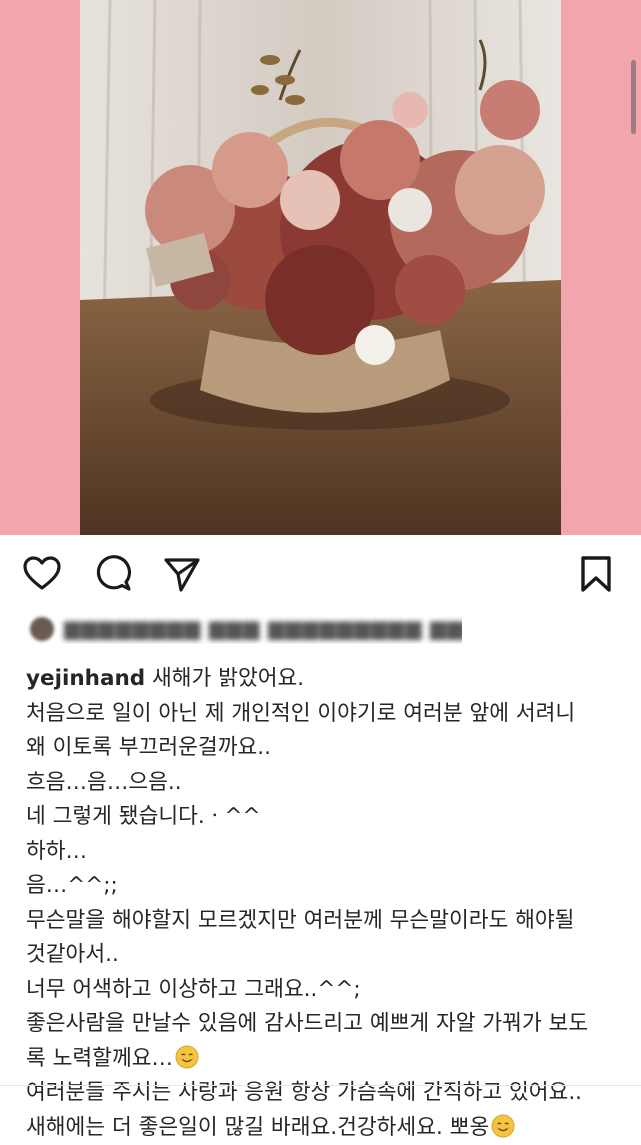  I want to click on caption-line: 너무 어색하고 이상하고 그래요..^^;, so click(318, 990).